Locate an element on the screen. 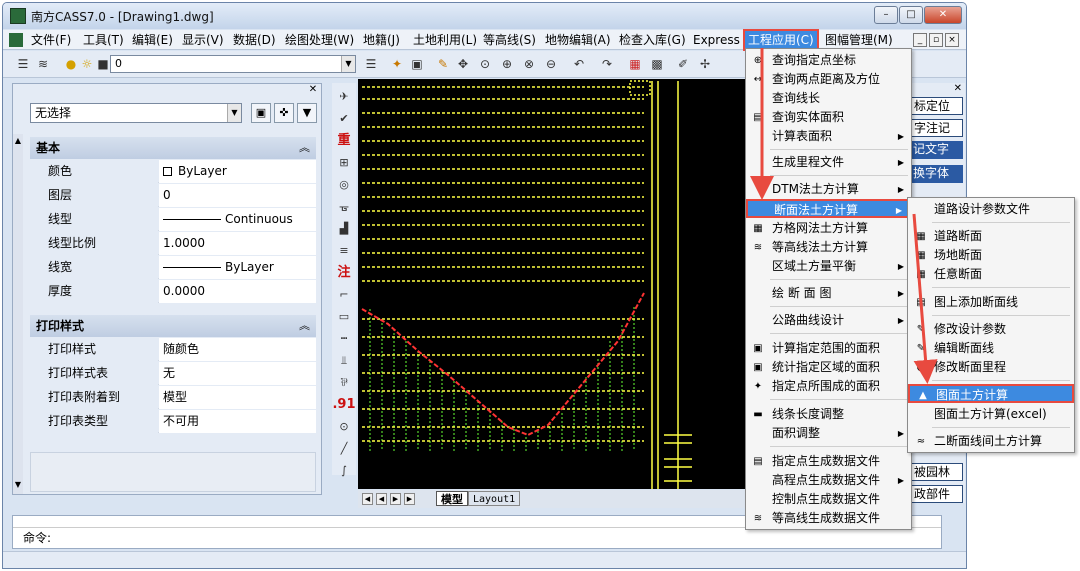  close-button: ✕ is located at coordinates (943, 15).